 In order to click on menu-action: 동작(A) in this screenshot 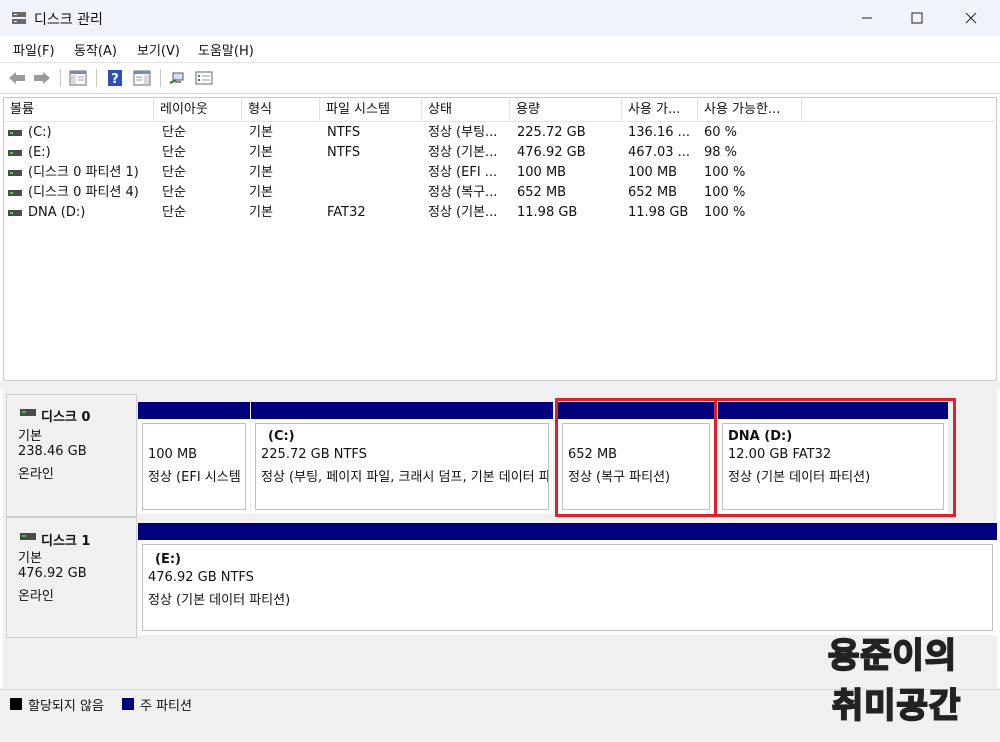, I will do `click(95, 49)`.